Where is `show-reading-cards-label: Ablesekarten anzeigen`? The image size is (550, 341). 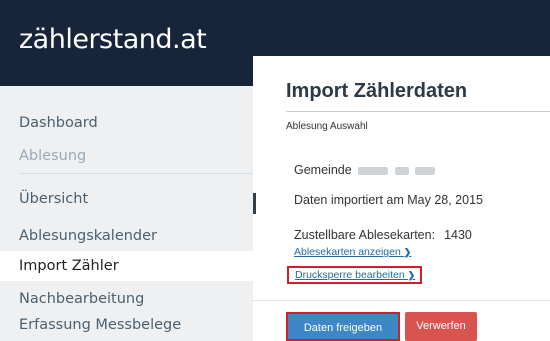
show-reading-cards-label: Ablesekarten anzeigen is located at coordinates (347, 252).